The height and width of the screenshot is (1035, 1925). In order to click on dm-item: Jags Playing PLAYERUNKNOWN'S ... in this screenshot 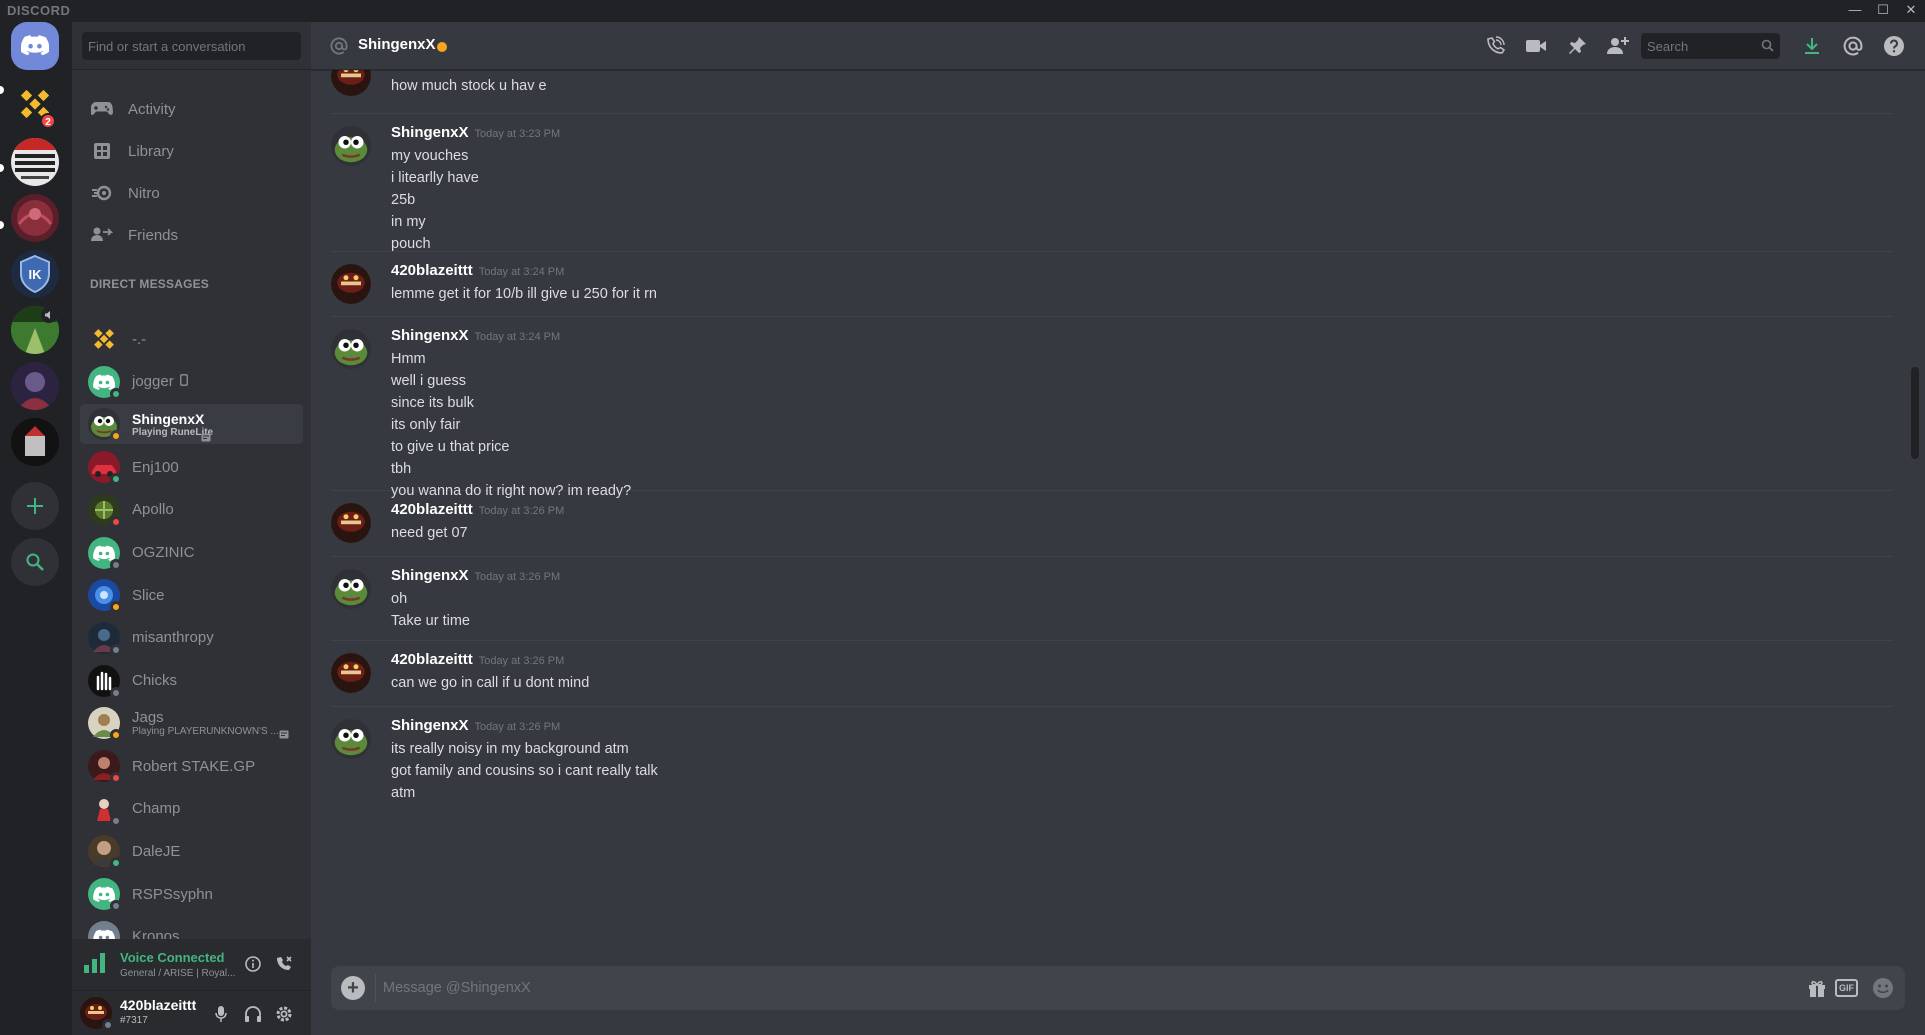, I will do `click(191, 723)`.